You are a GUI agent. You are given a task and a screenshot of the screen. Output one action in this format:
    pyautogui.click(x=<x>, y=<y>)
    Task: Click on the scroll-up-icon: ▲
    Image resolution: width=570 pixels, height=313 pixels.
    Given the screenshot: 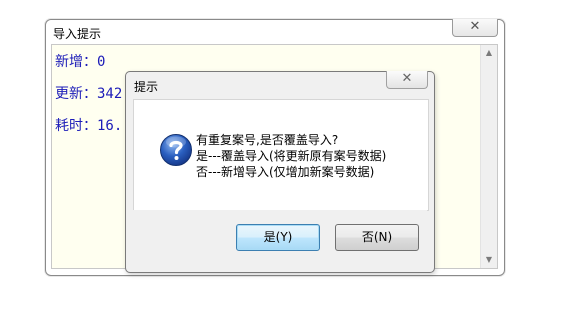 What is the action you would take?
    pyautogui.click(x=489, y=53)
    